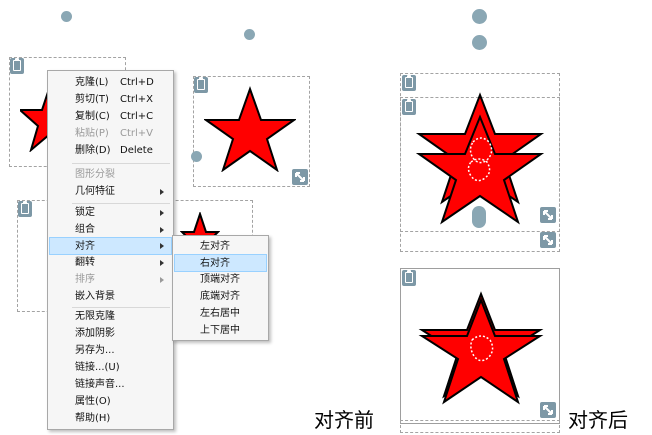 Image resolution: width=652 pixels, height=435 pixels. What do you see at coordinates (110, 246) in the screenshot?
I see `menu-item-align: 对齐` at bounding box center [110, 246].